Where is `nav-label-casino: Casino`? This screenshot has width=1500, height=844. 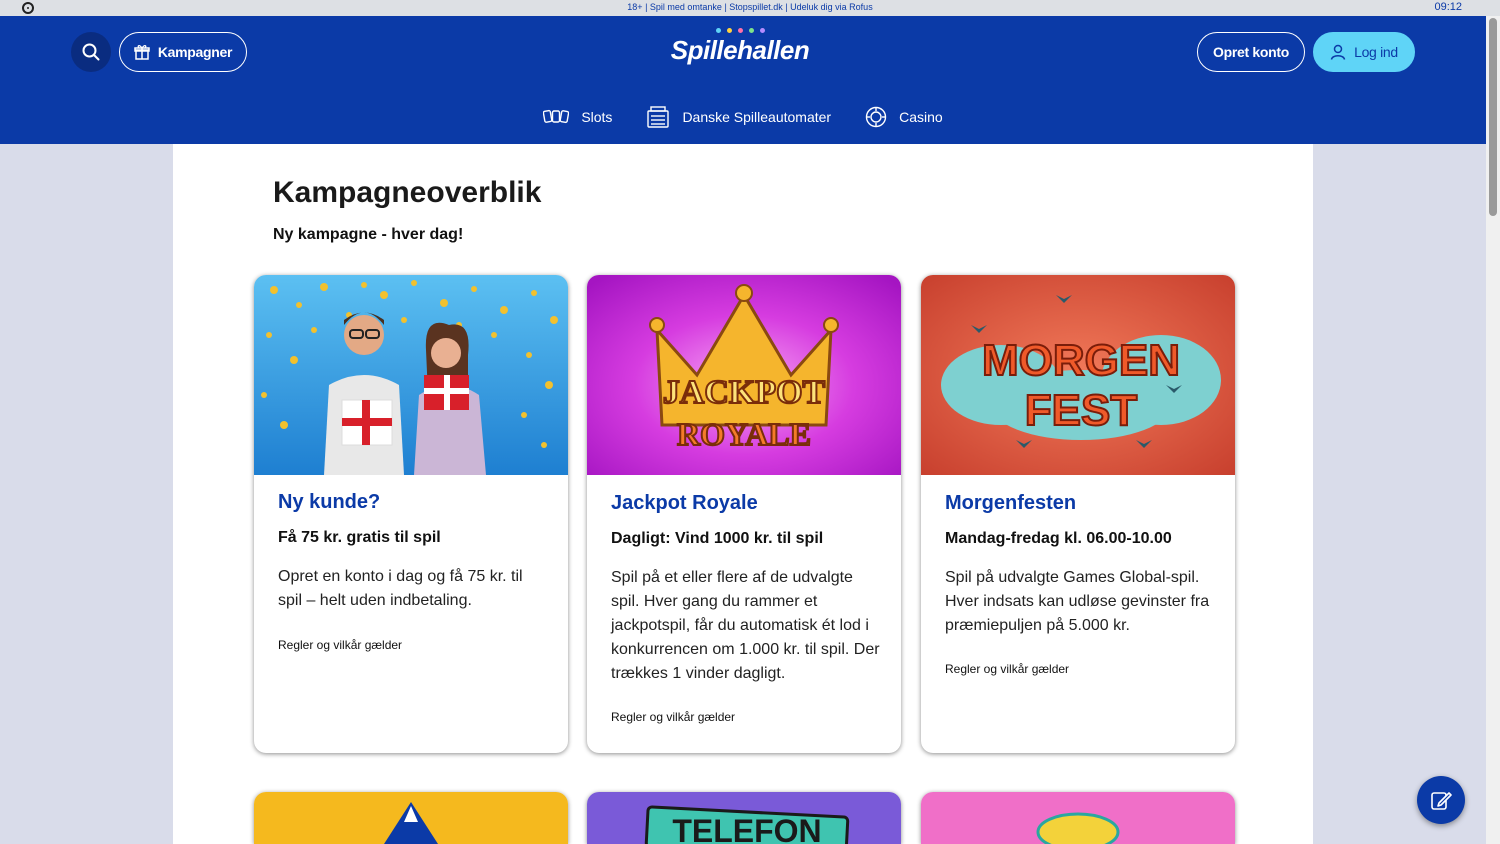 nav-label-casino: Casino is located at coordinates (921, 117).